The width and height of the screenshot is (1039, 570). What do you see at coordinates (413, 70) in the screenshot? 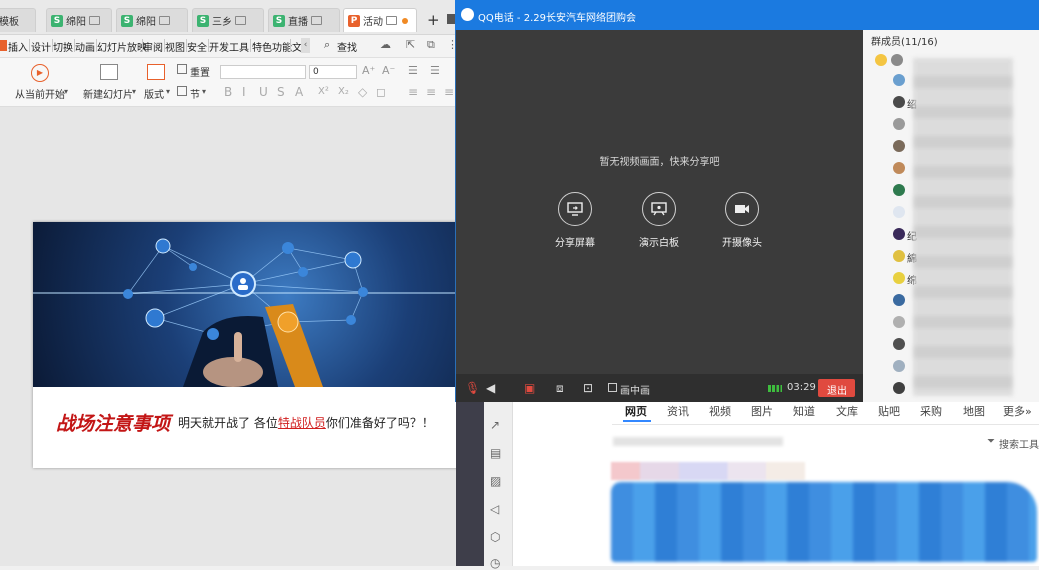
I see `bullets-icon: ☰` at bounding box center [413, 70].